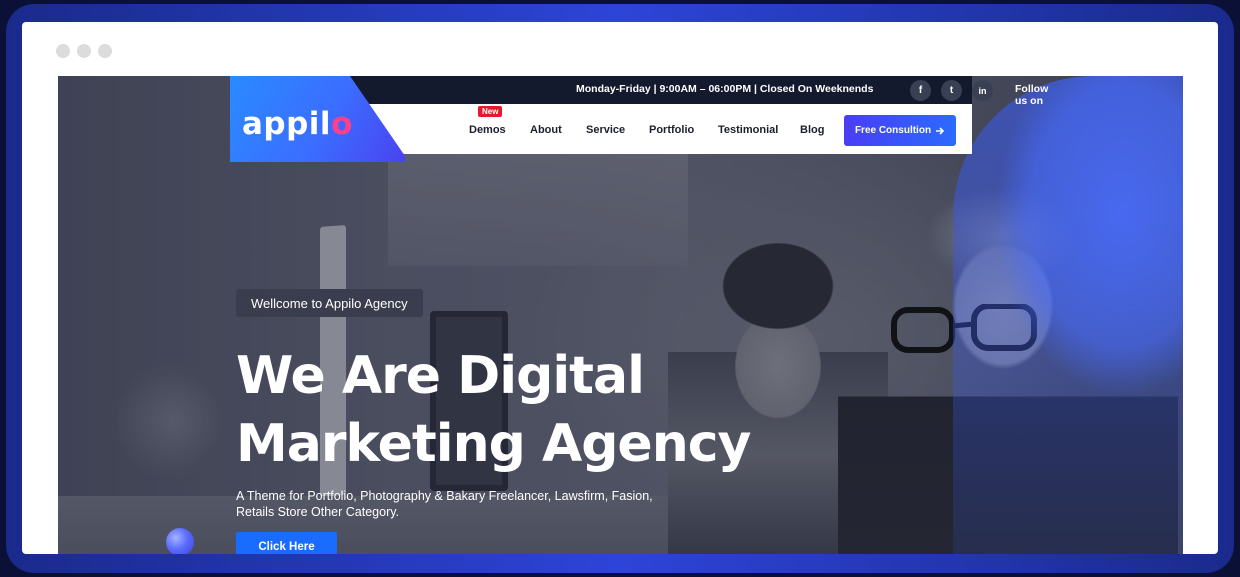 The height and width of the screenshot is (577, 1240). What do you see at coordinates (748, 130) in the screenshot?
I see `nav-item-testimonial: Testimonial` at bounding box center [748, 130].